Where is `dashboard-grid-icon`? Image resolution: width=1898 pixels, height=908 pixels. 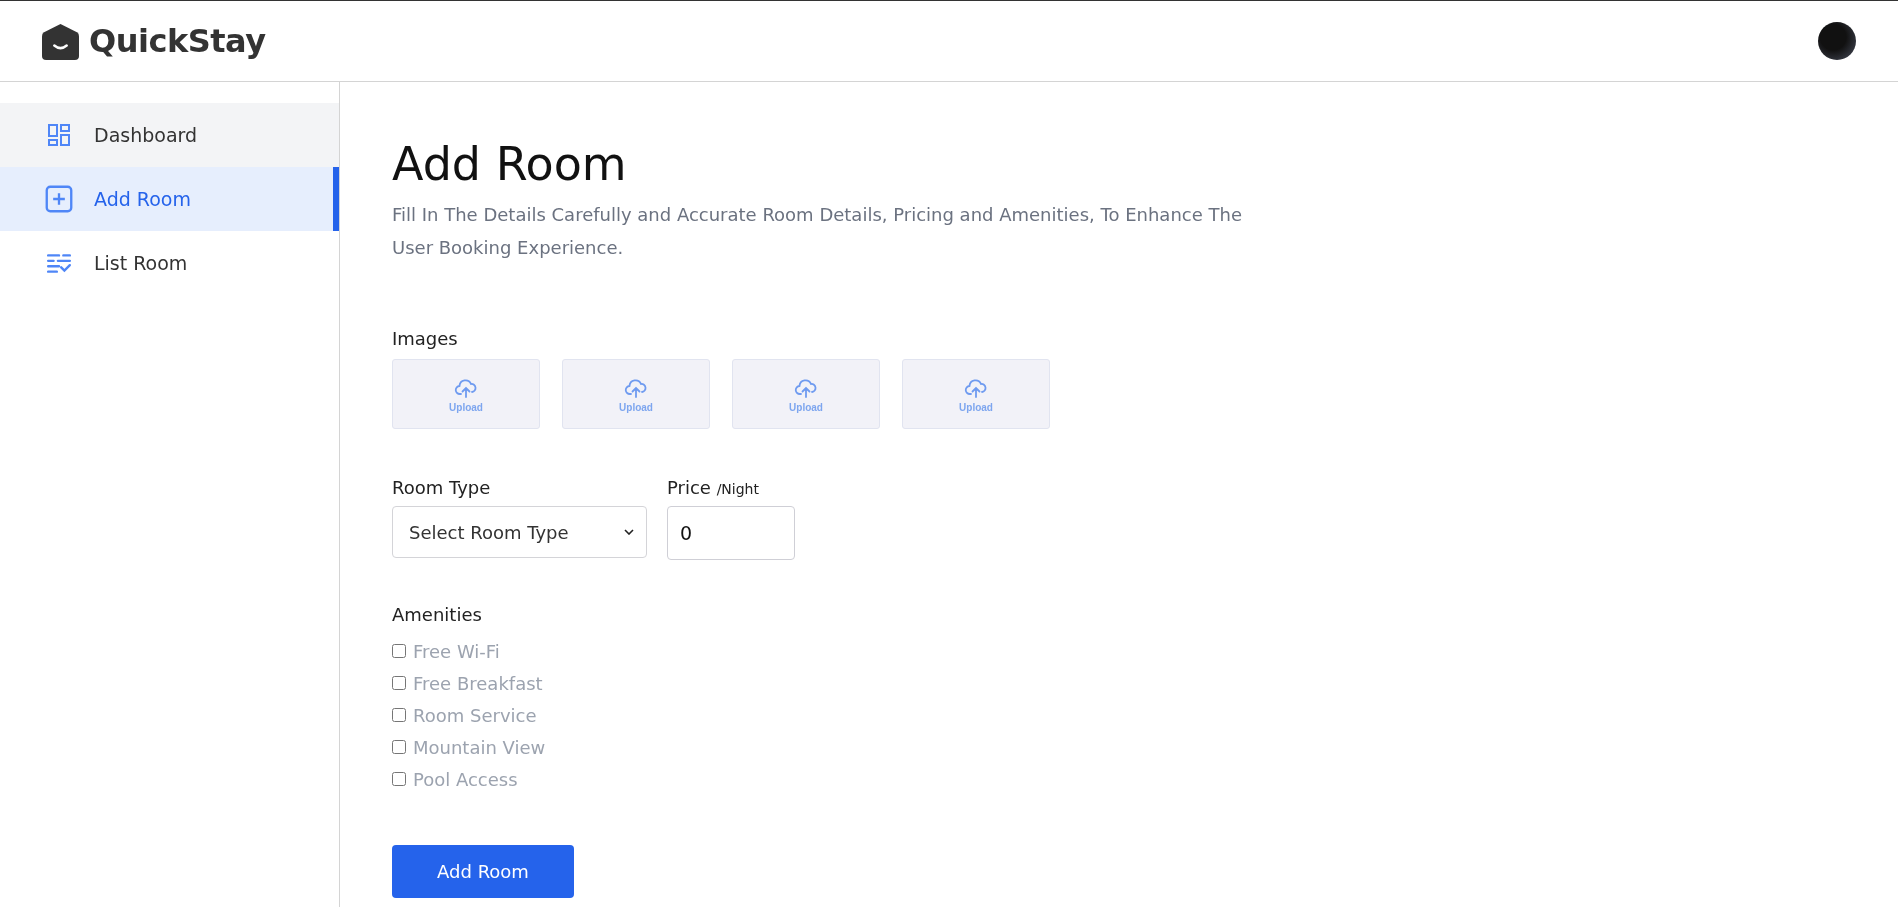
dashboard-grid-icon is located at coordinates (59, 135).